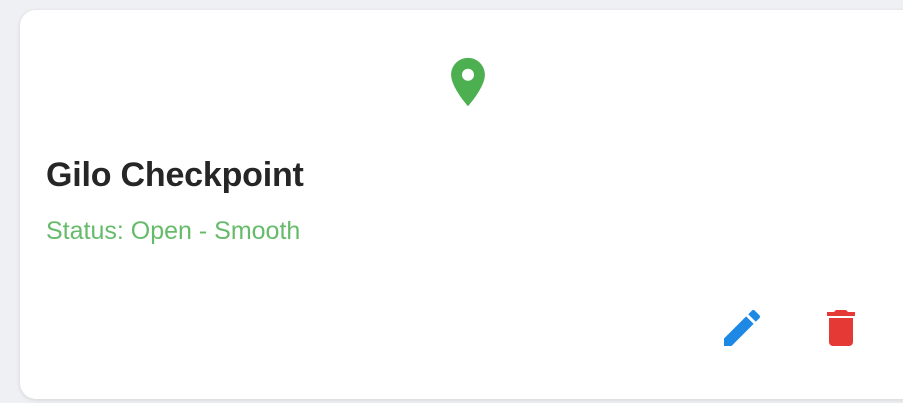 This screenshot has height=403, width=903. I want to click on checkpoint-title: Gilo Checkpoint, so click(175, 175).